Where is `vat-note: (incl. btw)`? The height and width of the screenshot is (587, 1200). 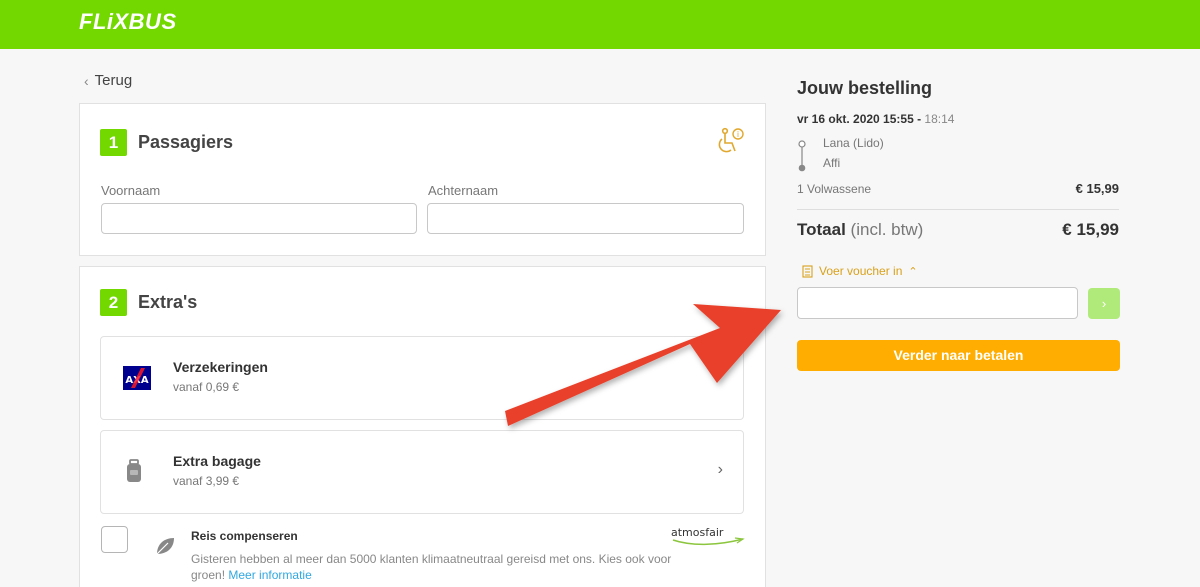
vat-note: (incl. btw) is located at coordinates (887, 229).